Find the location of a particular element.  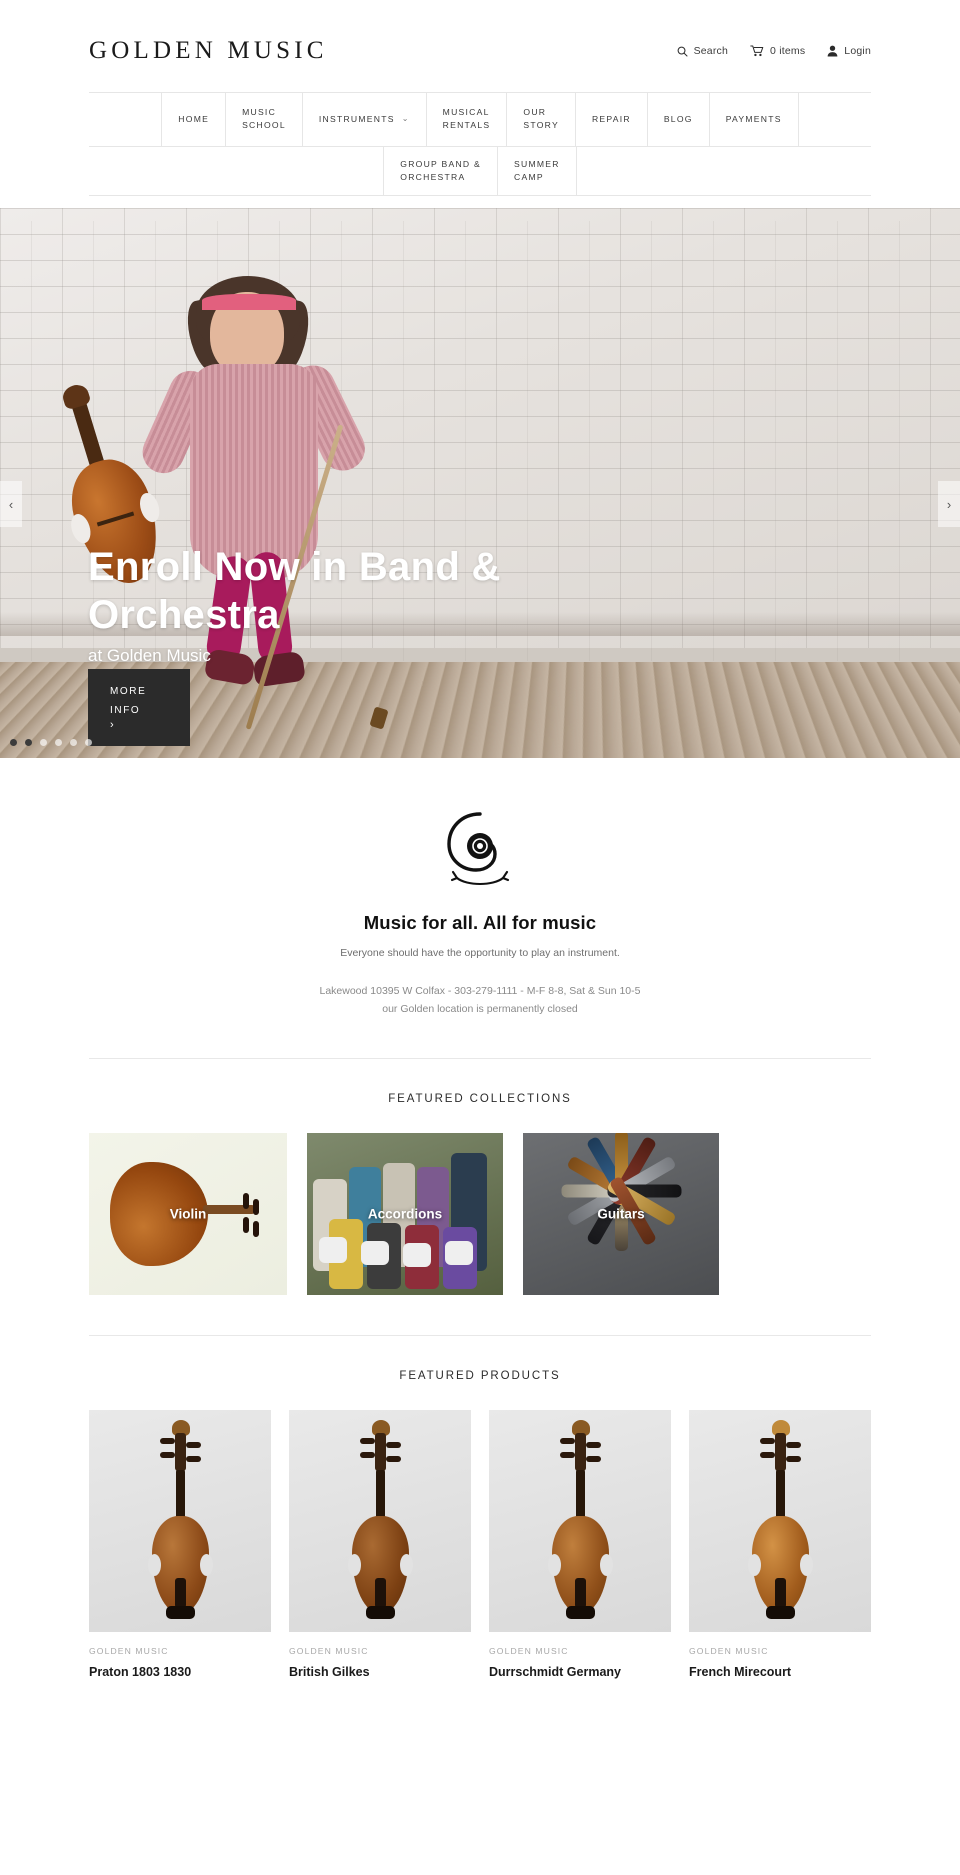

nav-item-home: HOME is located at coordinates (194, 119).